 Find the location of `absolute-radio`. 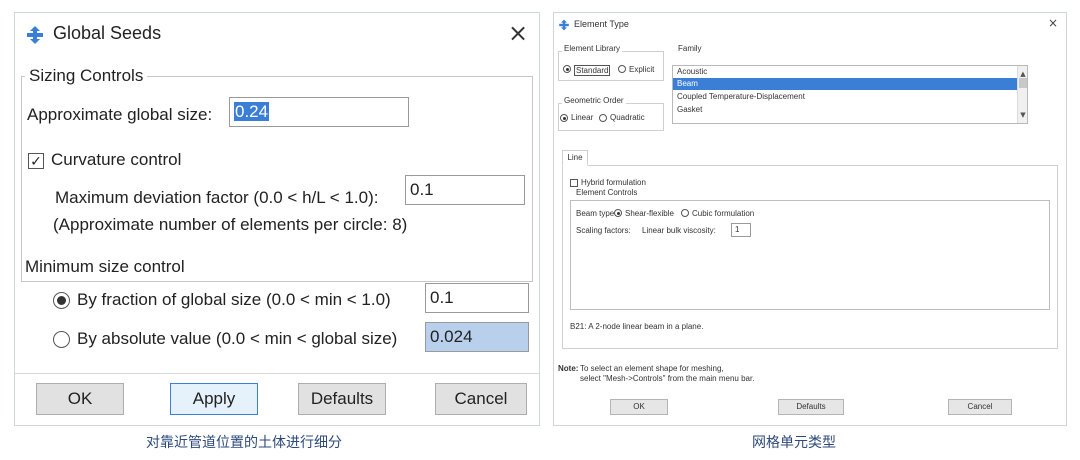

absolute-radio is located at coordinates (61, 339).